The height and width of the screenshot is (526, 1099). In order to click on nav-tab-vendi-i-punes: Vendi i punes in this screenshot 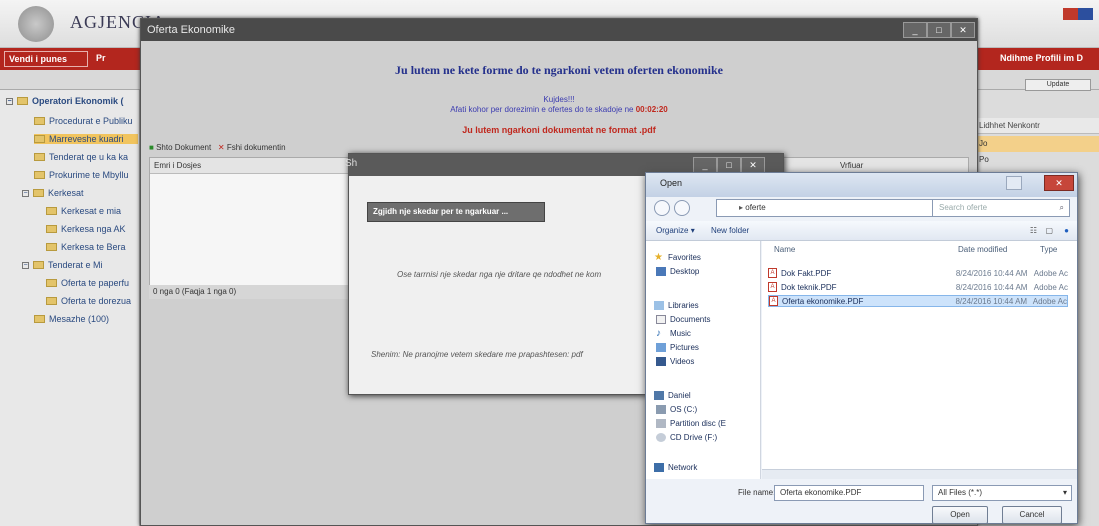, I will do `click(46, 59)`.